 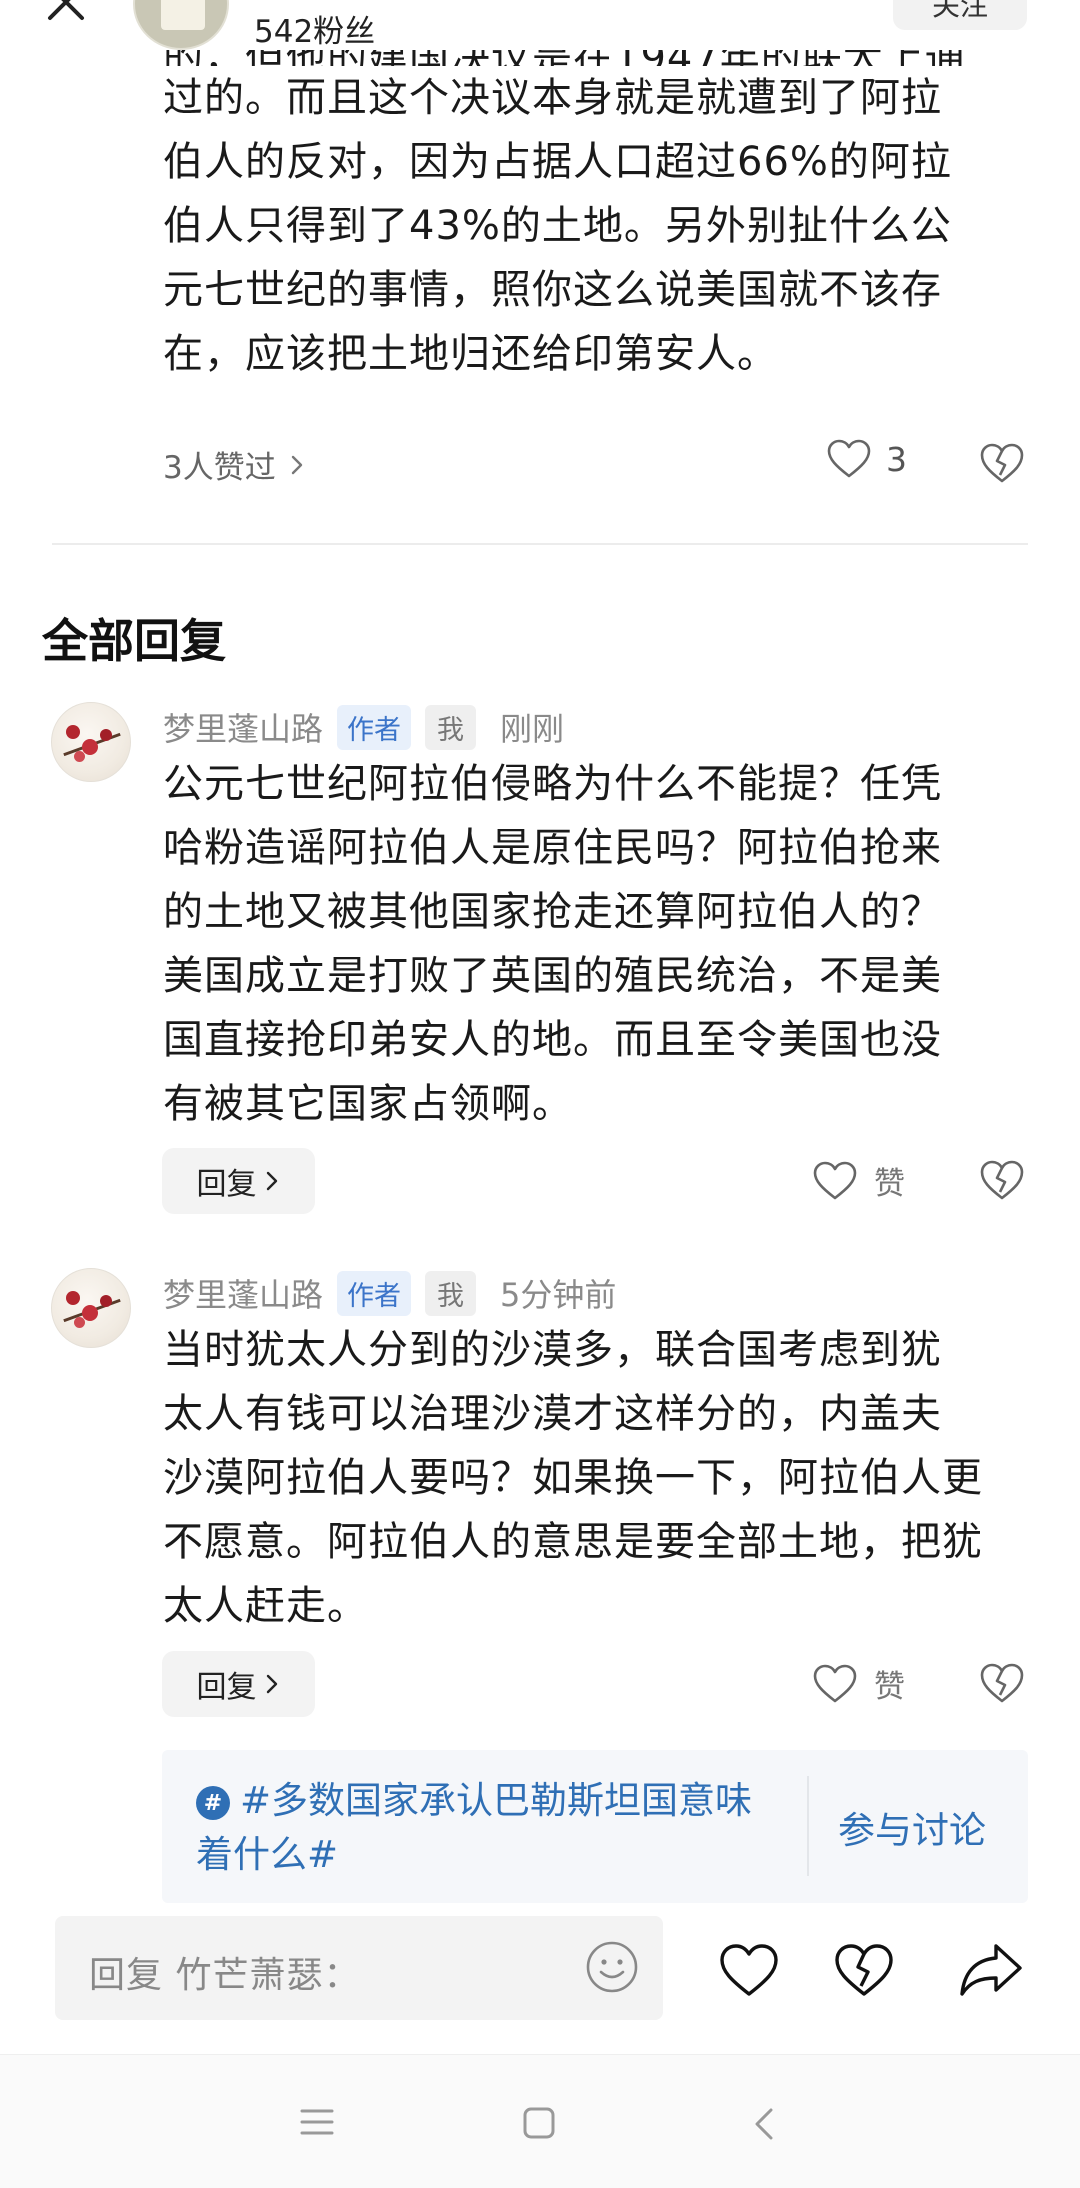 What do you see at coordinates (552, 98) in the screenshot?
I see `comment-line: 过的。而且这个决议本身就是就遭到了阿拉` at bounding box center [552, 98].